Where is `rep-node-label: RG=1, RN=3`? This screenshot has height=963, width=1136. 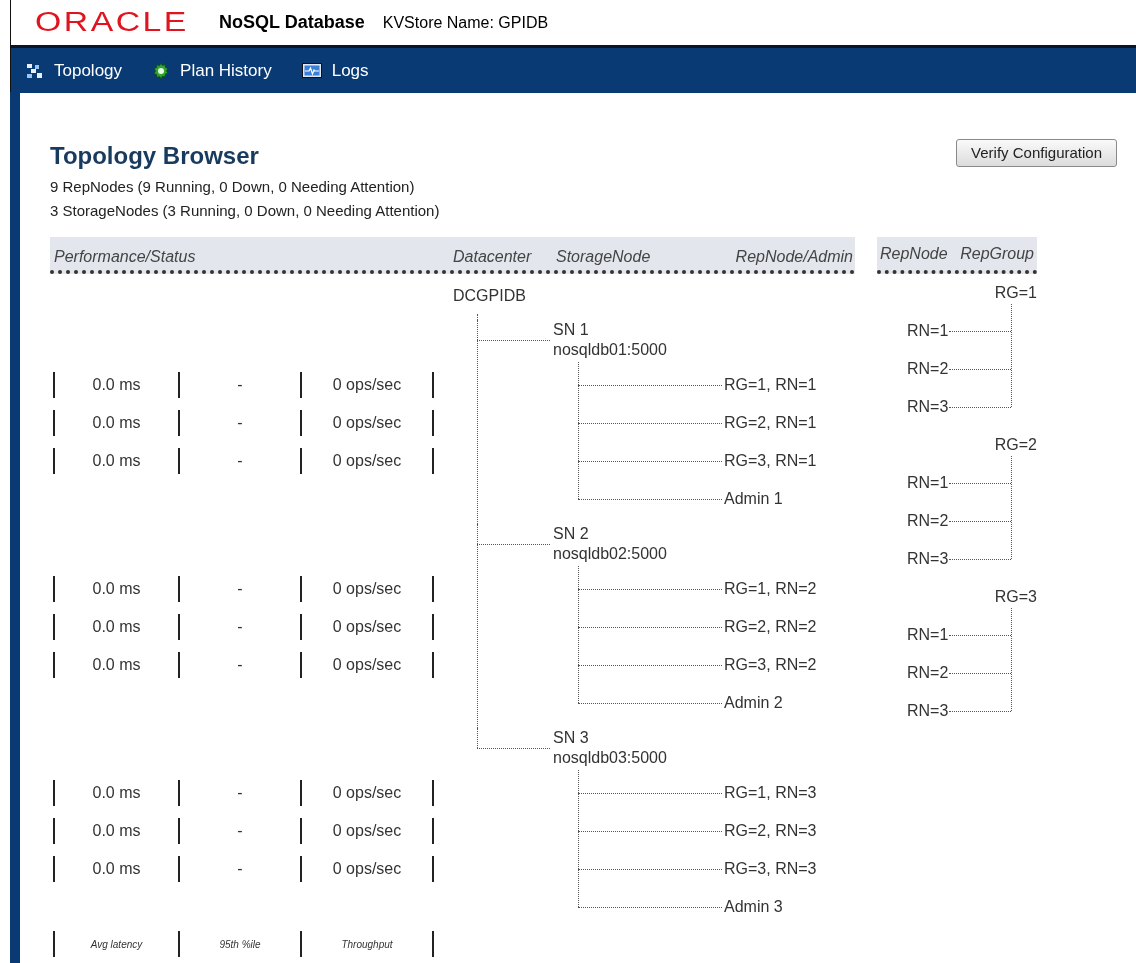 rep-node-label: RG=1, RN=3 is located at coordinates (770, 793).